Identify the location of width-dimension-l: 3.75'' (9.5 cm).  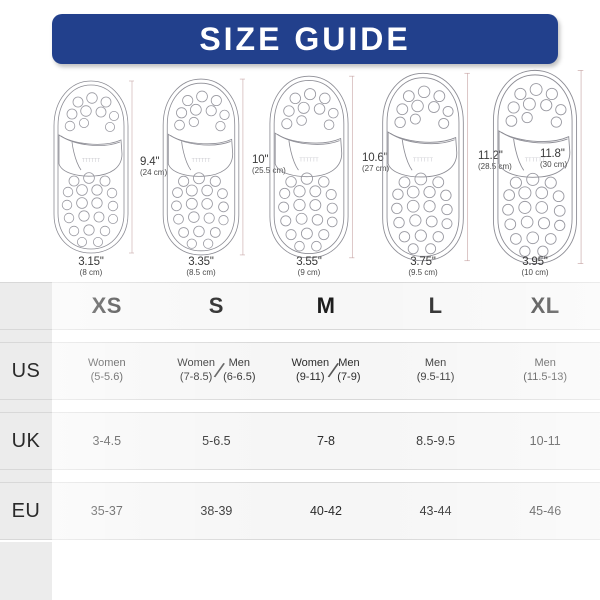
(423, 266).